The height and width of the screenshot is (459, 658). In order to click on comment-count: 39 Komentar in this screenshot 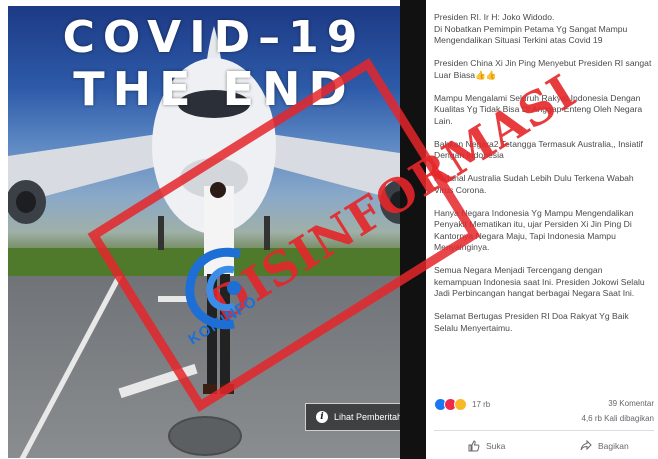, I will do `click(631, 403)`.